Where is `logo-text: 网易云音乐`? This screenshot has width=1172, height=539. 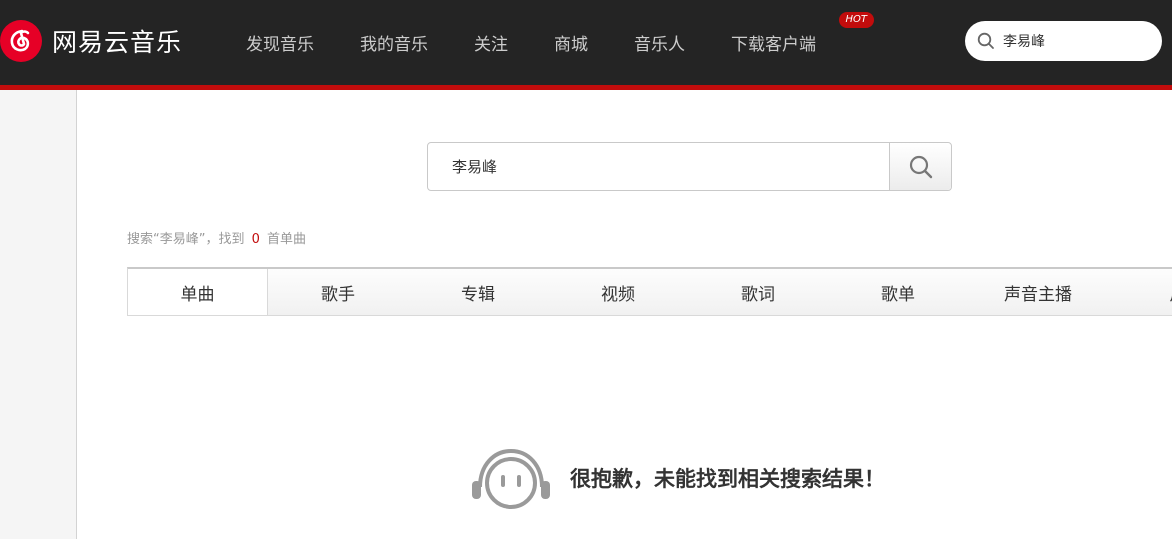 logo-text: 网易云音乐 is located at coordinates (117, 42).